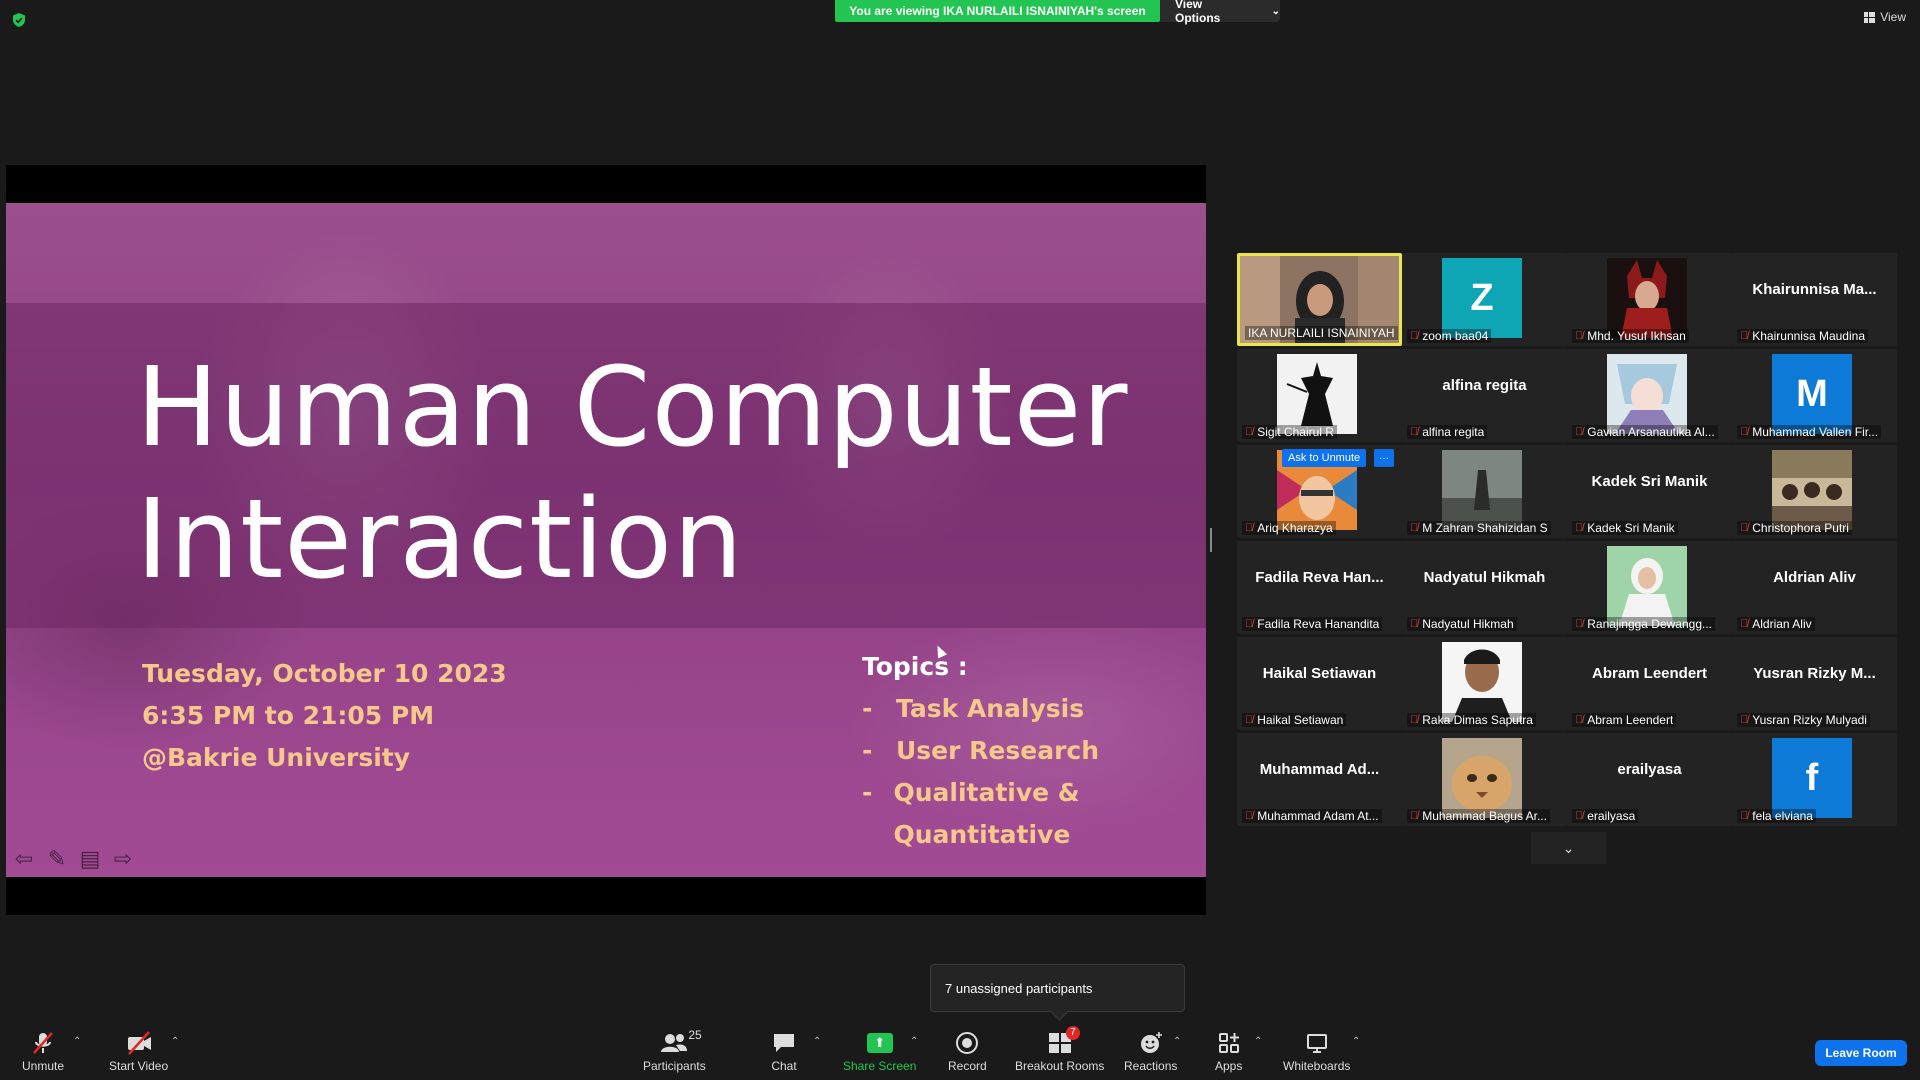 The image size is (1920, 1080). What do you see at coordinates (90, 858) in the screenshot?
I see `slide-menu-icon: ▤` at bounding box center [90, 858].